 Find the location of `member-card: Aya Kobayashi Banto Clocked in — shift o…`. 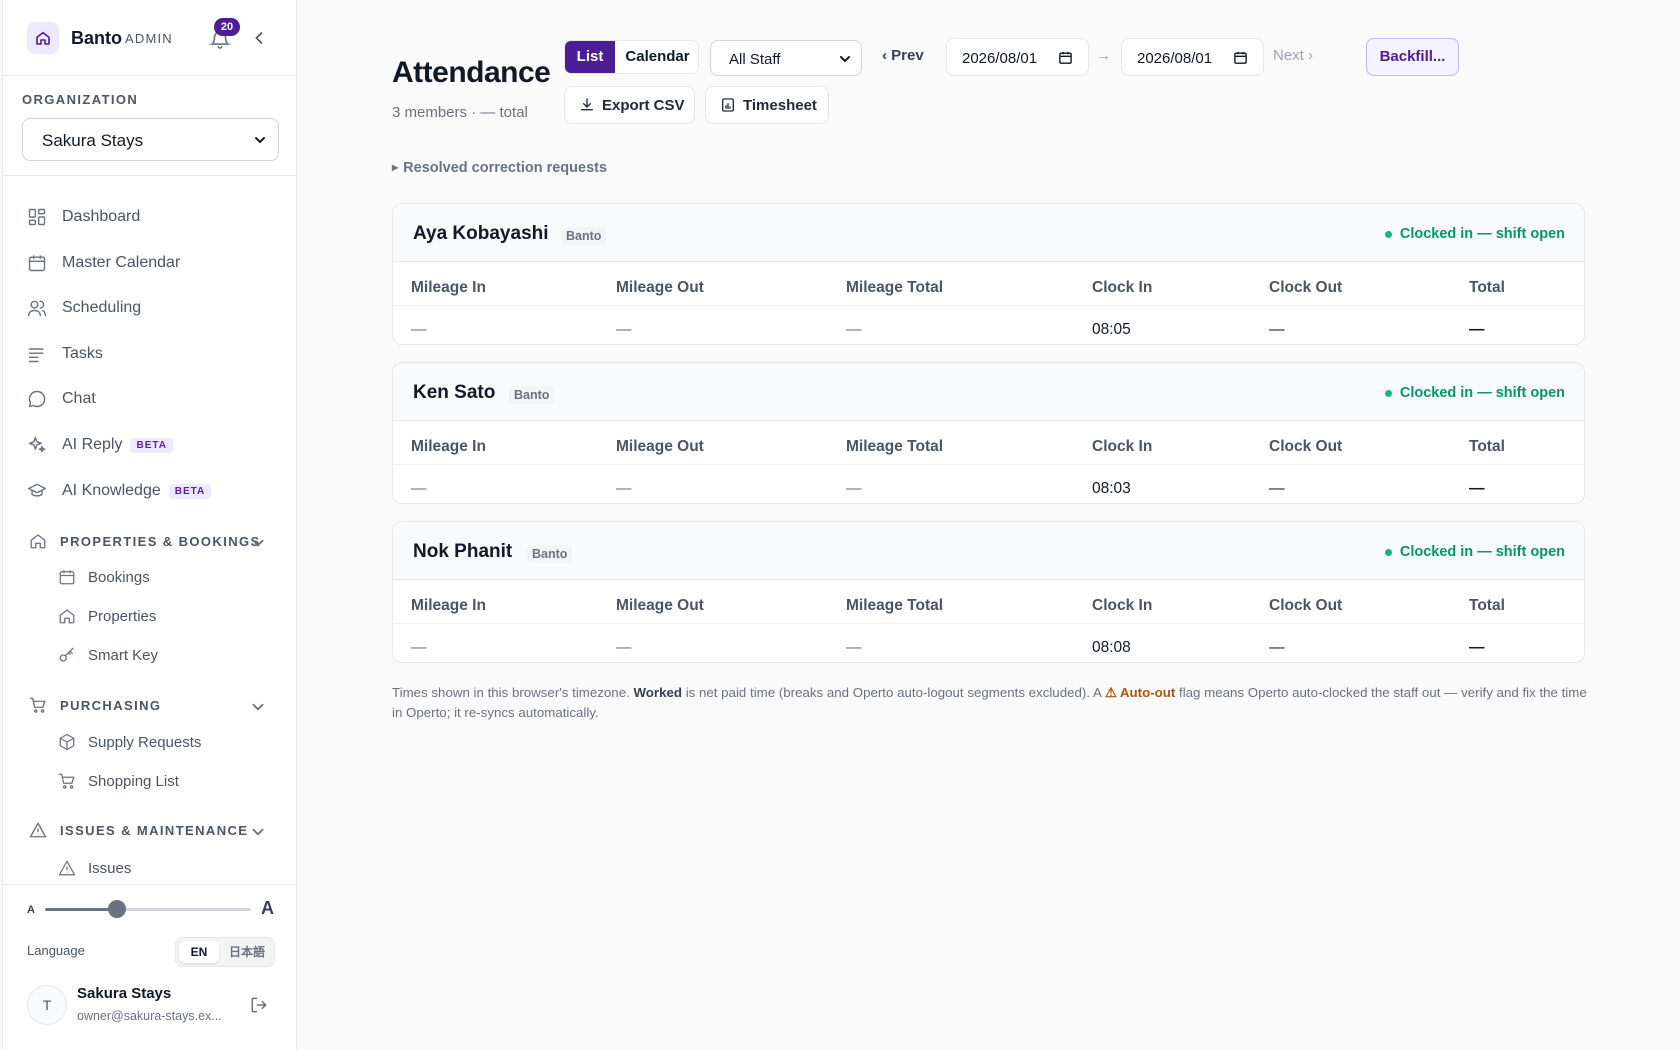

member-card: Aya Kobayashi Banto Clocked in — shift o… is located at coordinates (988, 274).